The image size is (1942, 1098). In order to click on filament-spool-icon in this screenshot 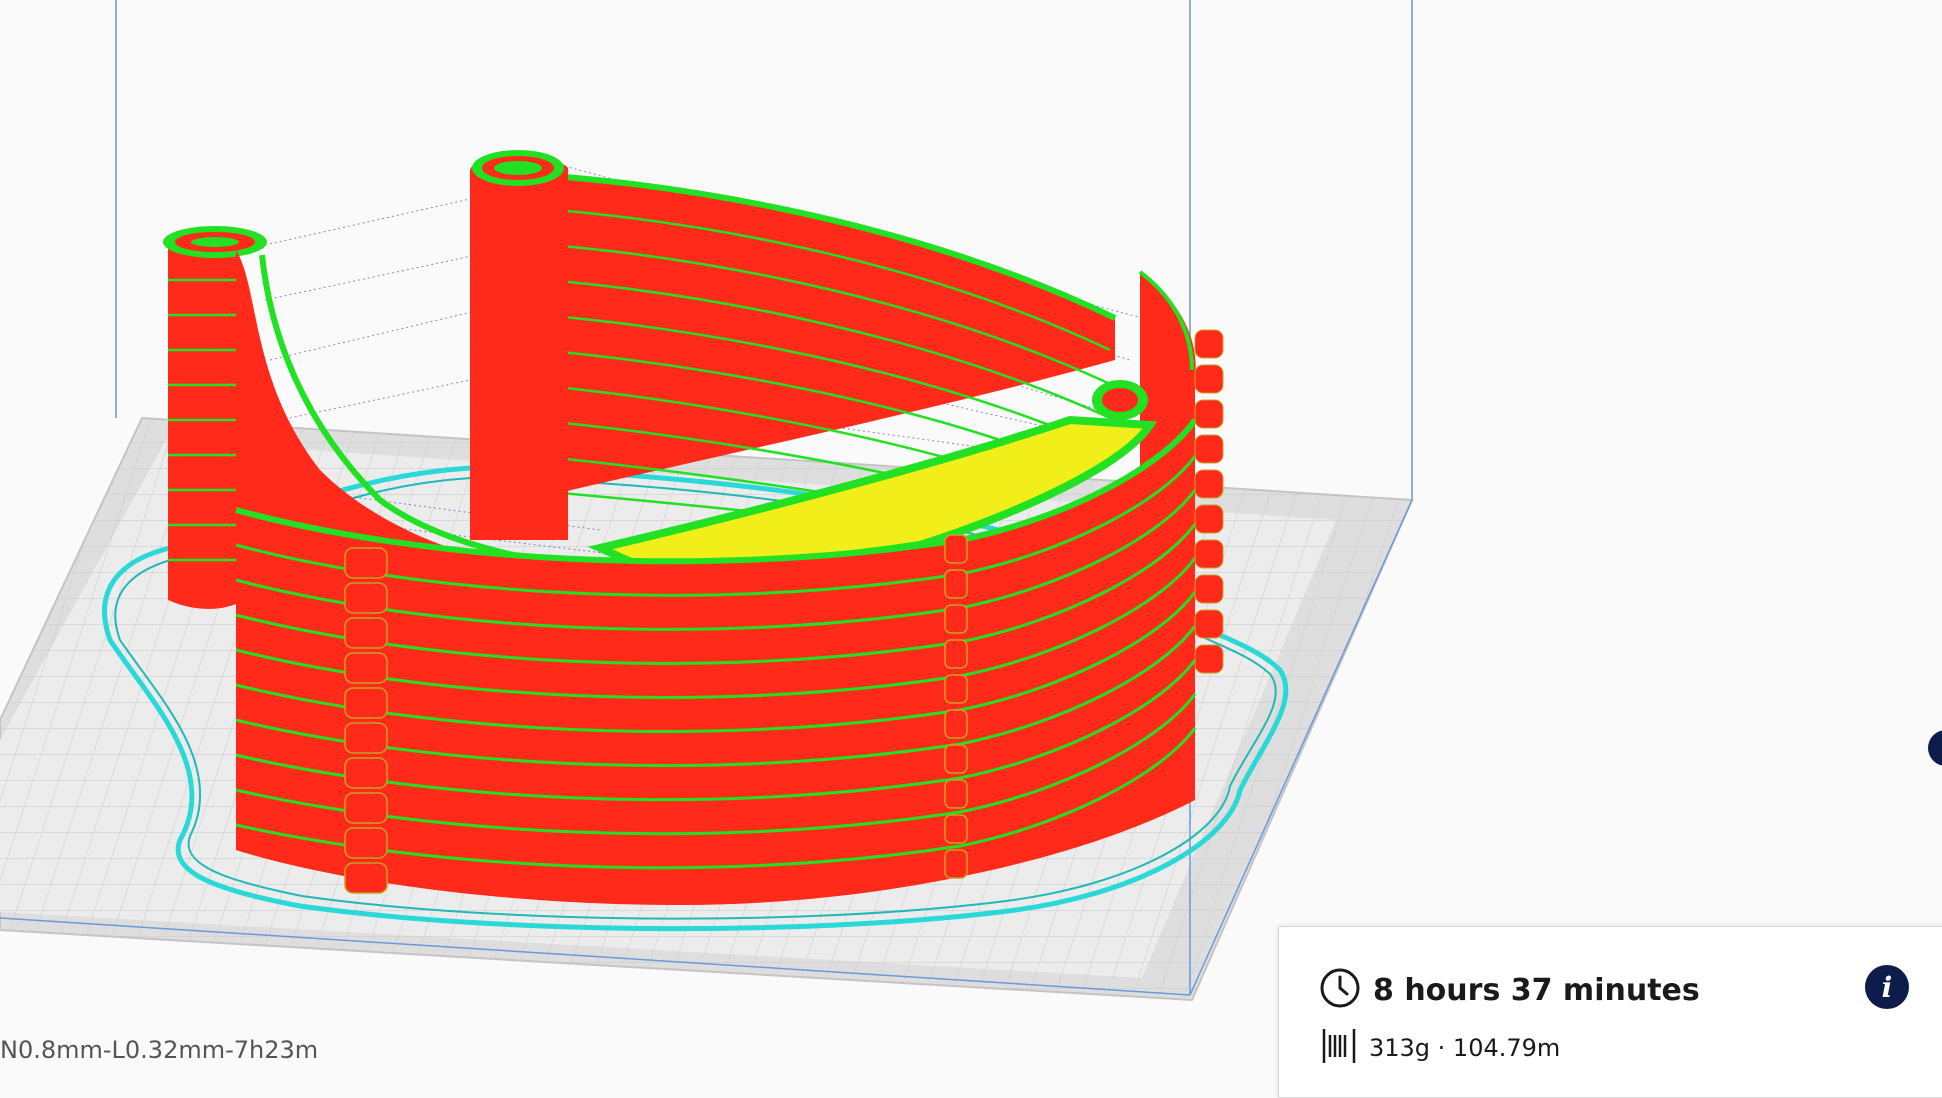, I will do `click(1339, 1048)`.